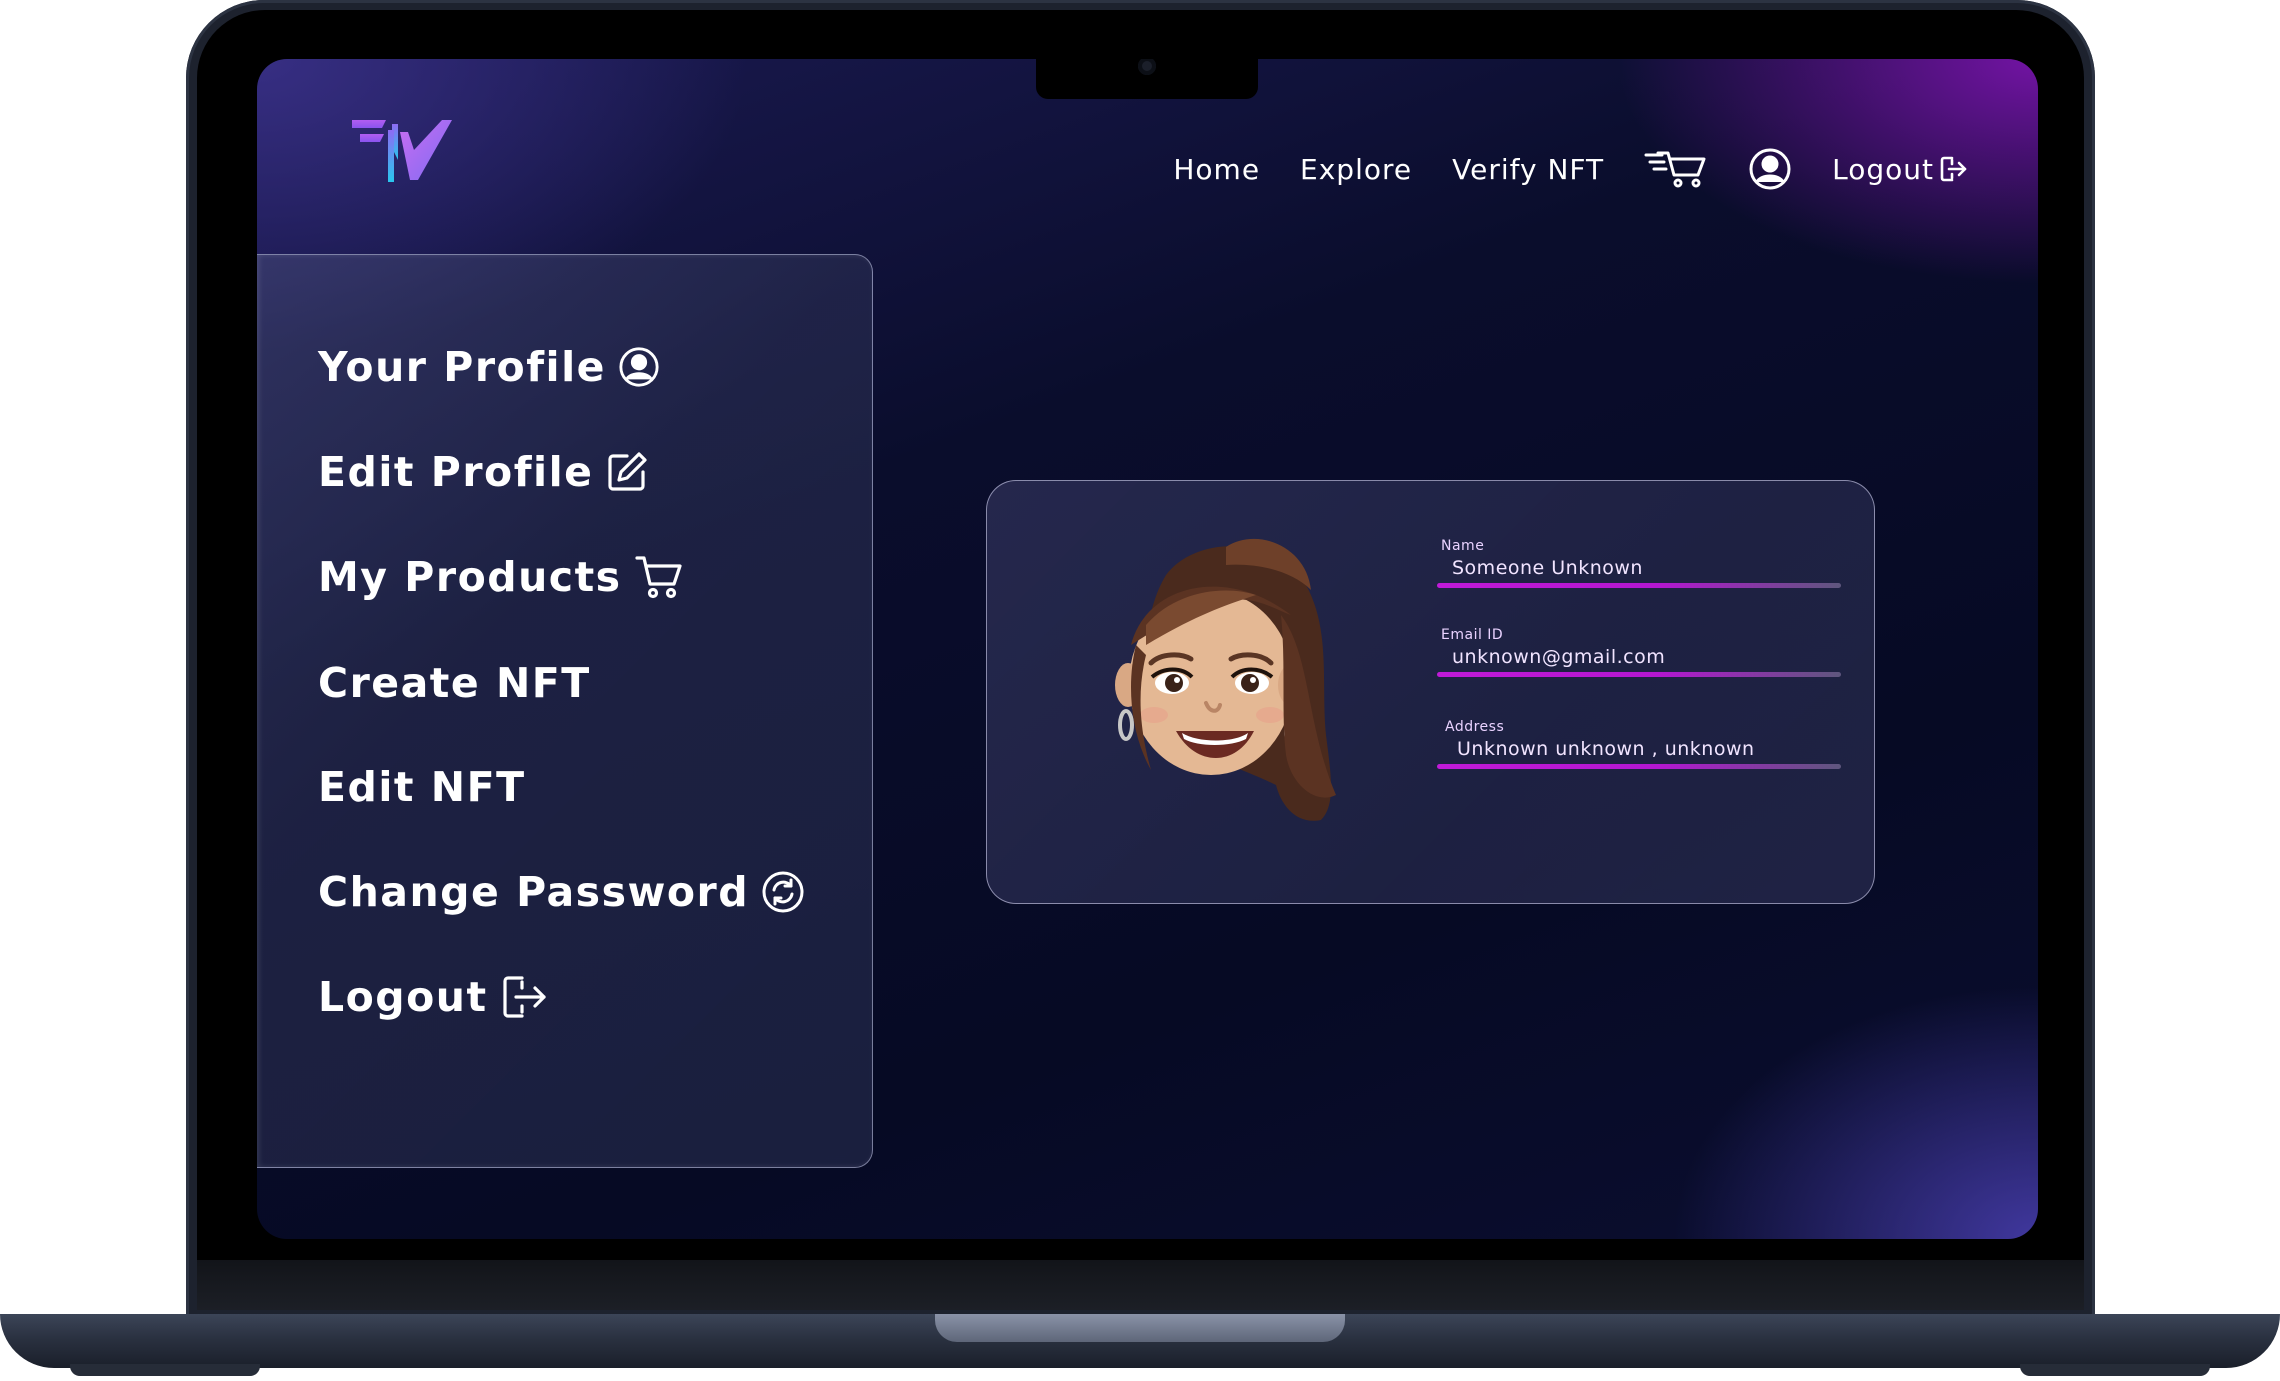 This screenshot has height=1381, width=2280. I want to click on email-field: Email ID unknown@gmail.com, so click(1639, 652).